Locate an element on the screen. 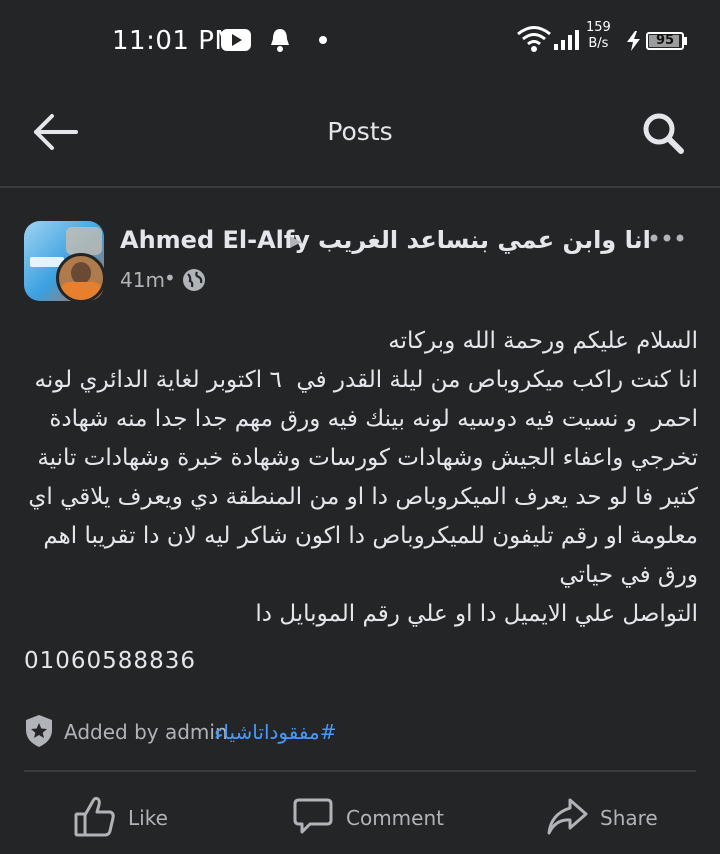 This screenshot has width=720, height=854. youtube-icon is located at coordinates (236, 40).